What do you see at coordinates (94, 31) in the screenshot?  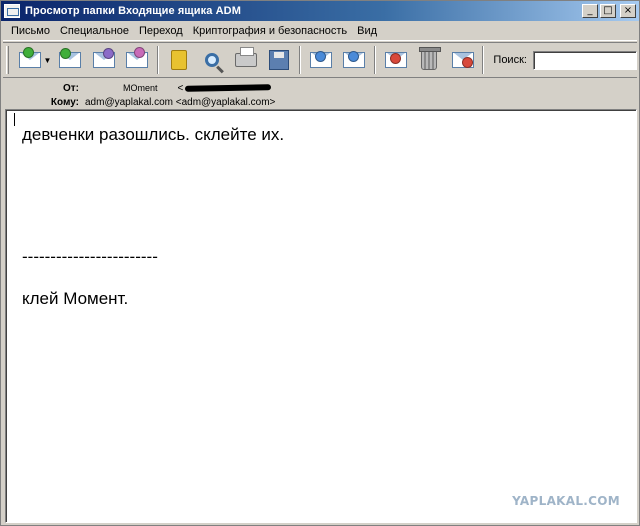 I see `menu-item-special: Специальное` at bounding box center [94, 31].